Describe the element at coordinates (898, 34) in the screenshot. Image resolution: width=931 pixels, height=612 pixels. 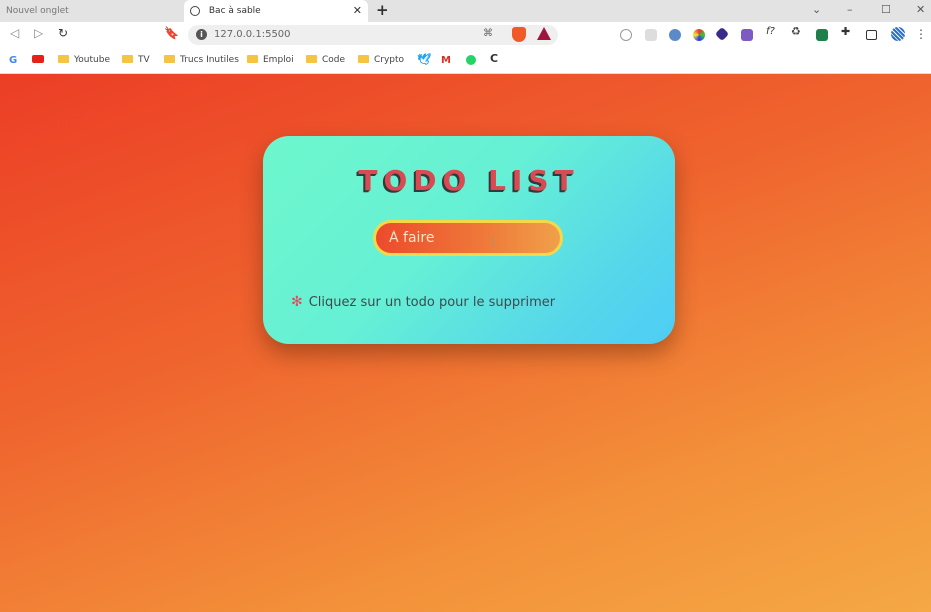
I see `profile-avatar` at that location.